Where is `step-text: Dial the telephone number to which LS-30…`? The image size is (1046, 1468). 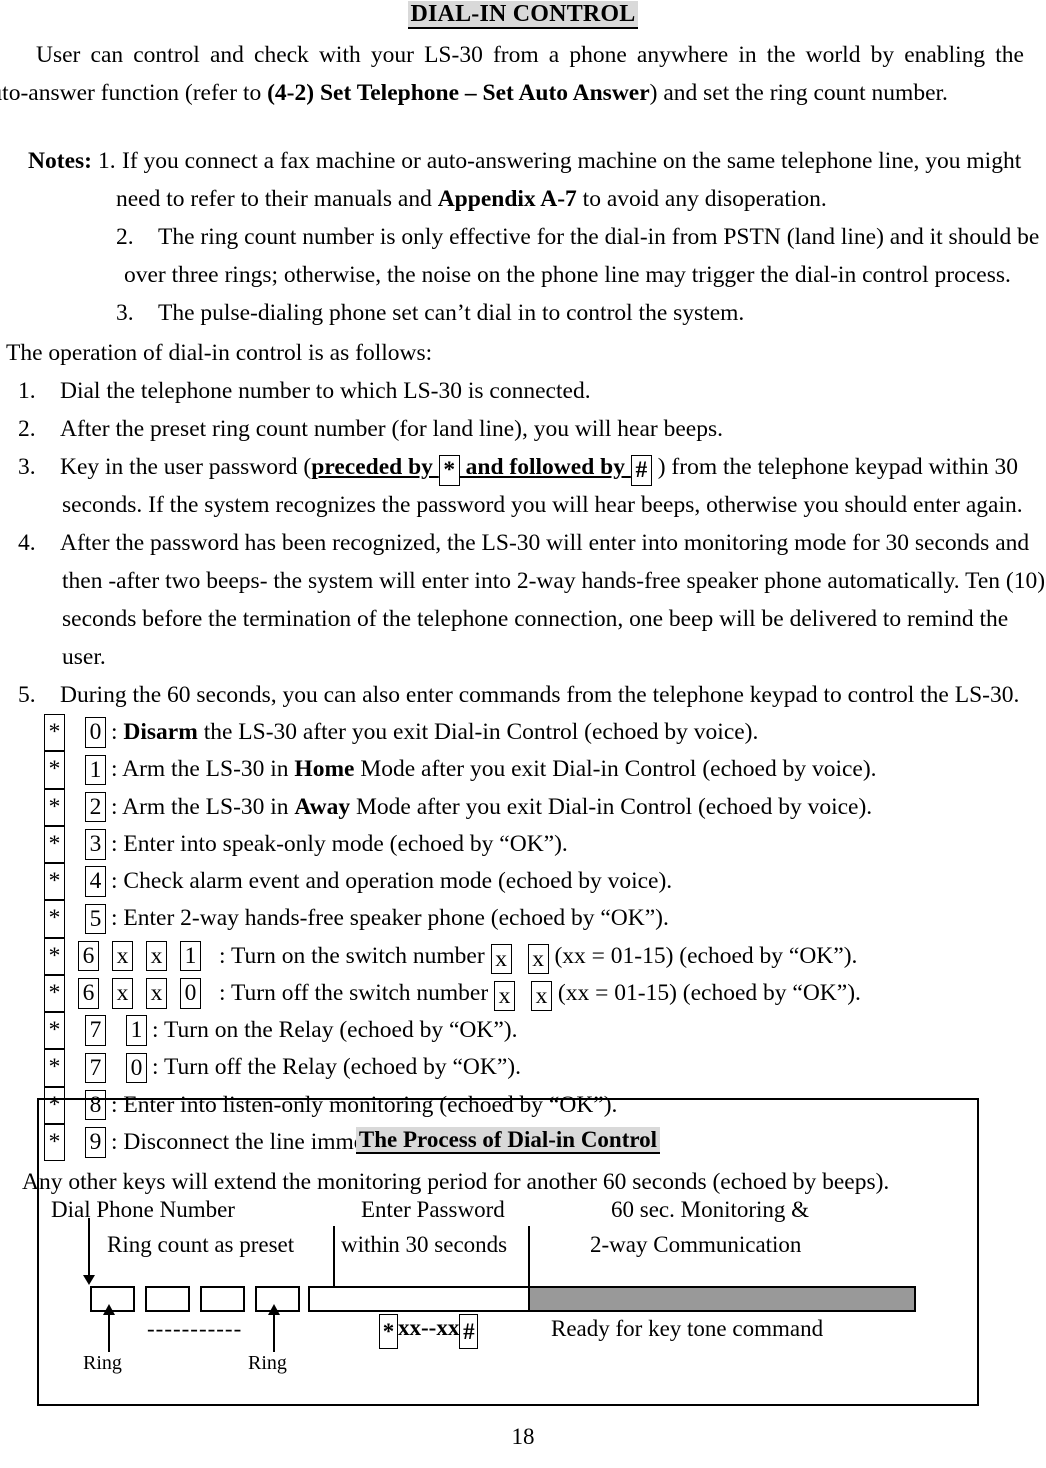
step-text: Dial the telephone number to which LS-30… is located at coordinates (325, 391).